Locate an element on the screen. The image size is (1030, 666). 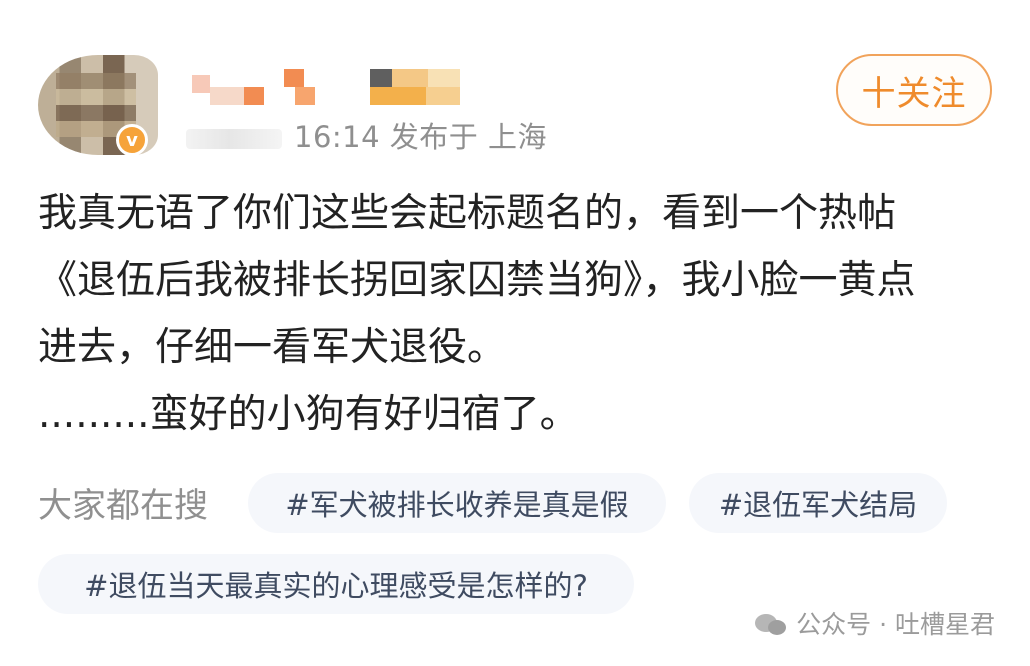
timestamp-mask is located at coordinates (234, 139).